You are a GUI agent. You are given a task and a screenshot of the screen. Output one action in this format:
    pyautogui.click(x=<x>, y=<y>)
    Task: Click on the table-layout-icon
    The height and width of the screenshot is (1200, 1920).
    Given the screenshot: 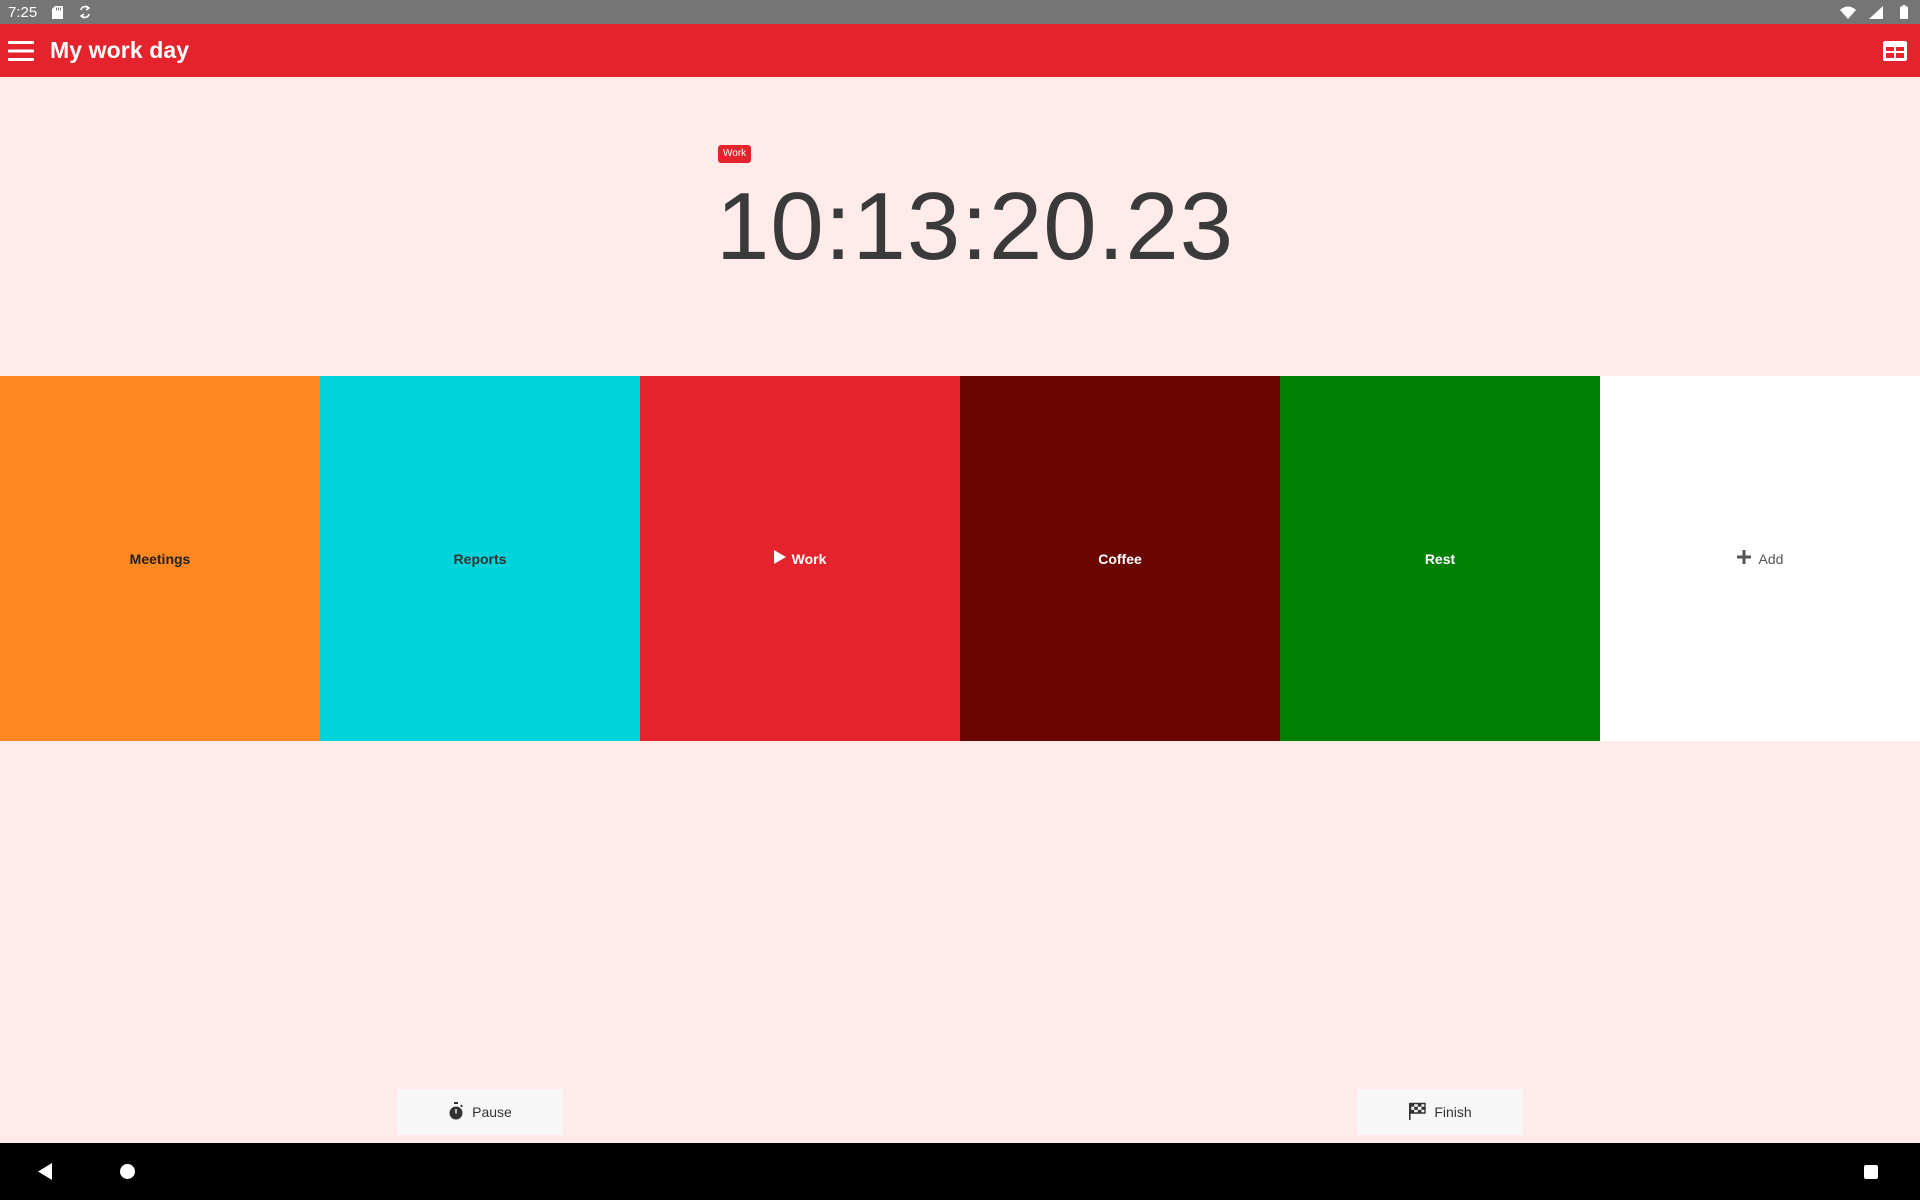 What is the action you would take?
    pyautogui.click(x=1895, y=51)
    